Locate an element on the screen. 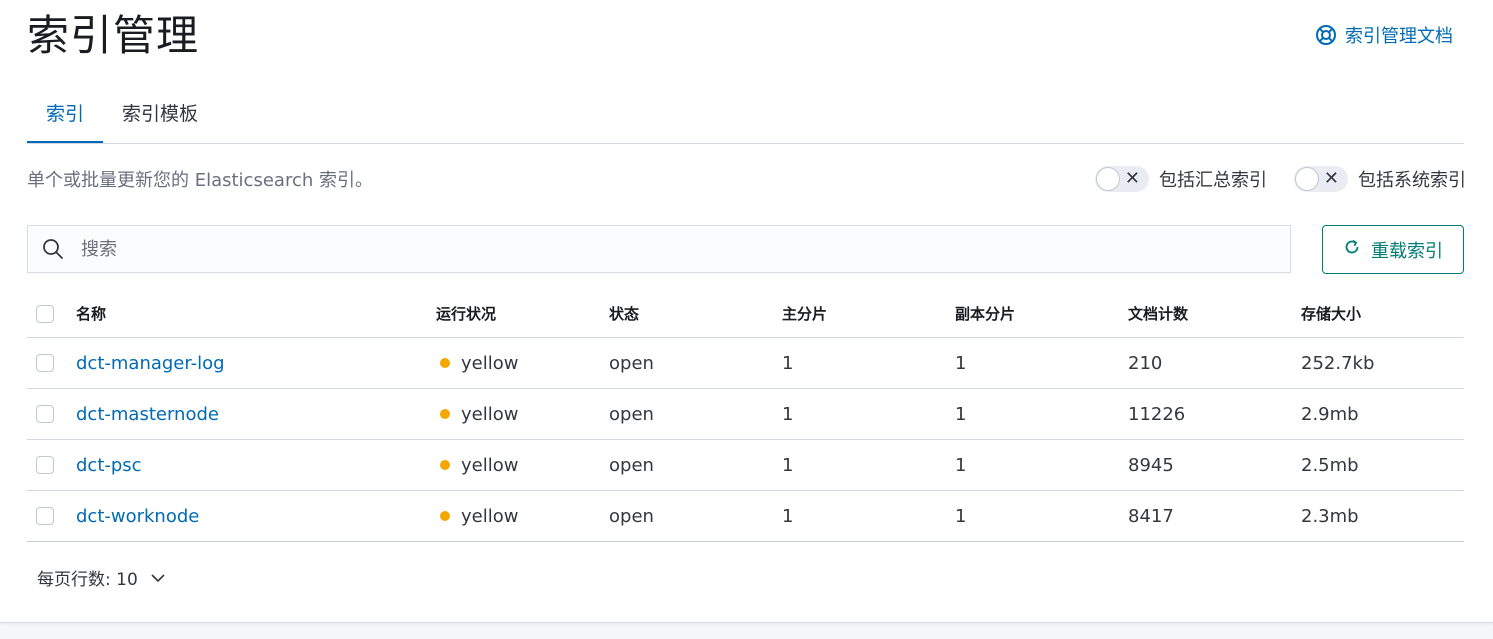 The height and width of the screenshot is (639, 1493). docs-count-cell: 210 is located at coordinates (1145, 363).